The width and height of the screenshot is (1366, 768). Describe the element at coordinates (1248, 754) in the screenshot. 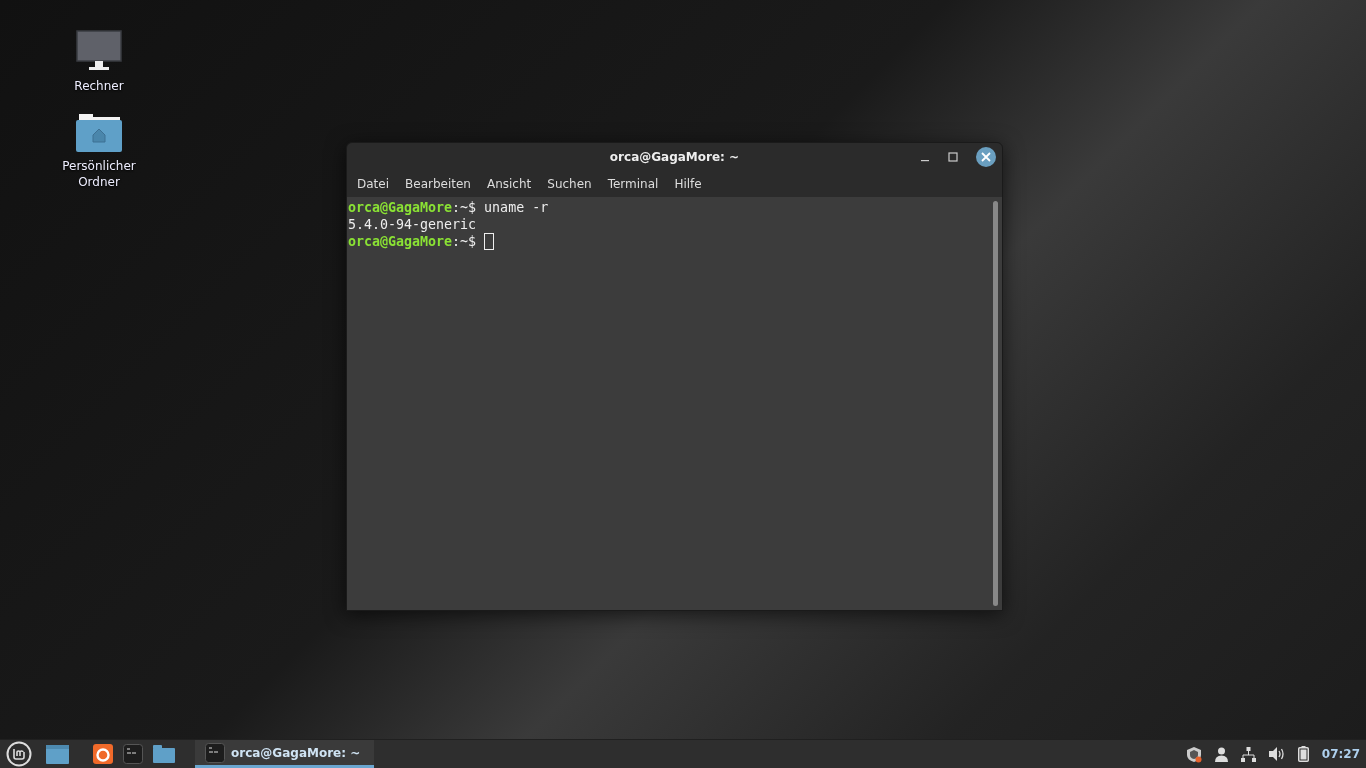

I see `network-icon` at that location.